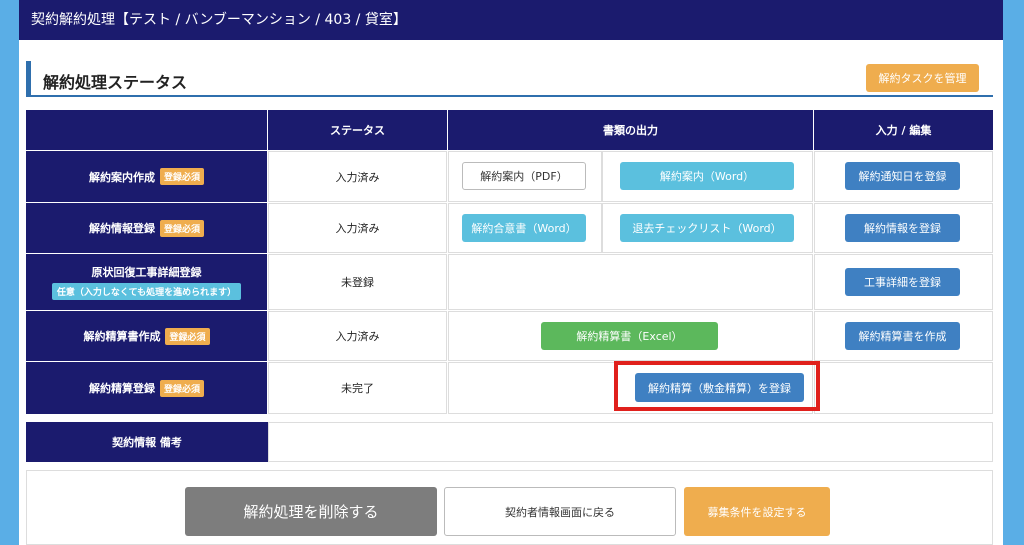 The width and height of the screenshot is (1024, 545). Describe the element at coordinates (902, 282) in the screenshot. I see `register-construction-details-button: 工事詳細を登録` at that location.